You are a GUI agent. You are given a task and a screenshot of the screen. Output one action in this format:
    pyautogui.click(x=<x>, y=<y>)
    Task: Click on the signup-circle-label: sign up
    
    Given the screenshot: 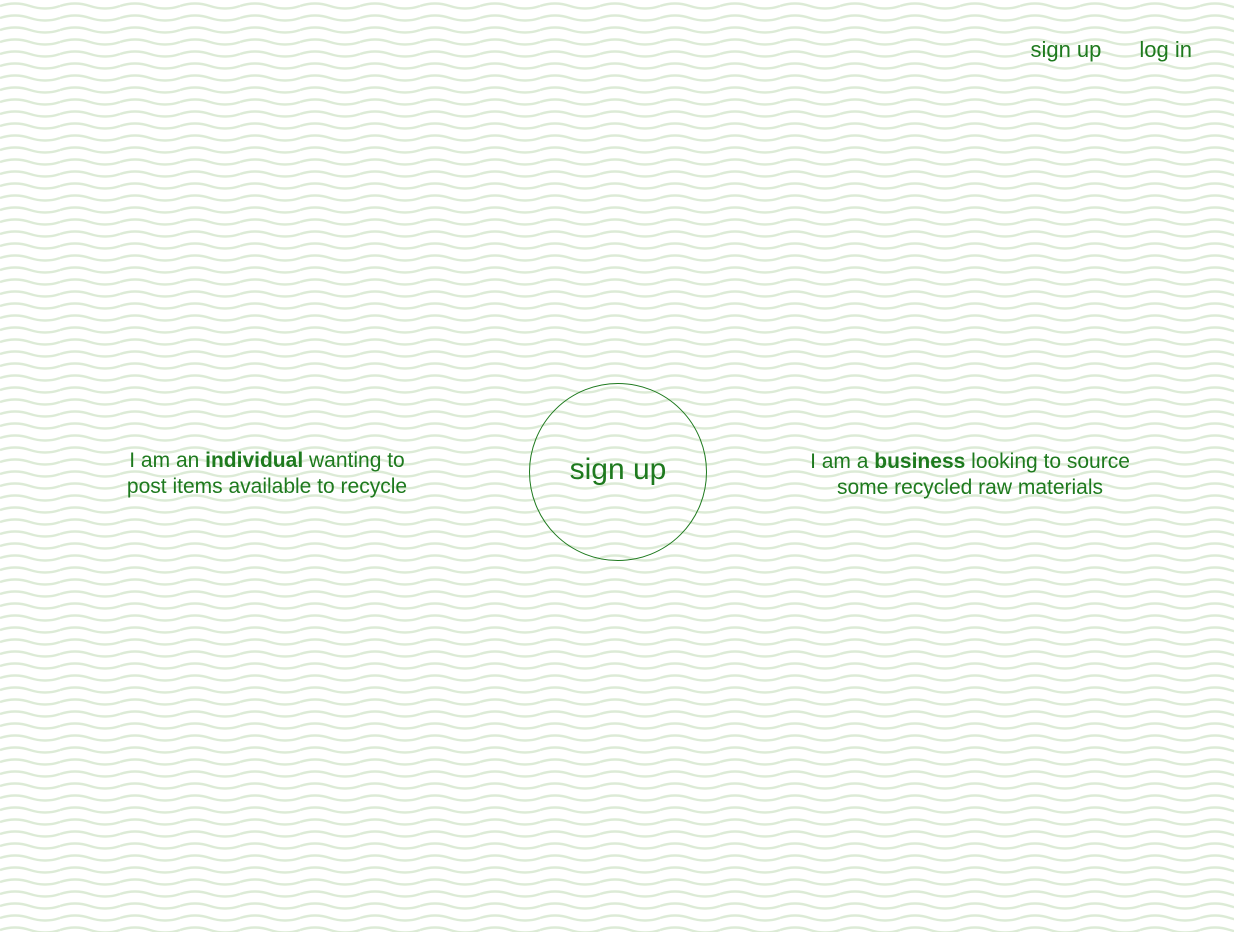 What is the action you would take?
    pyautogui.click(x=618, y=469)
    